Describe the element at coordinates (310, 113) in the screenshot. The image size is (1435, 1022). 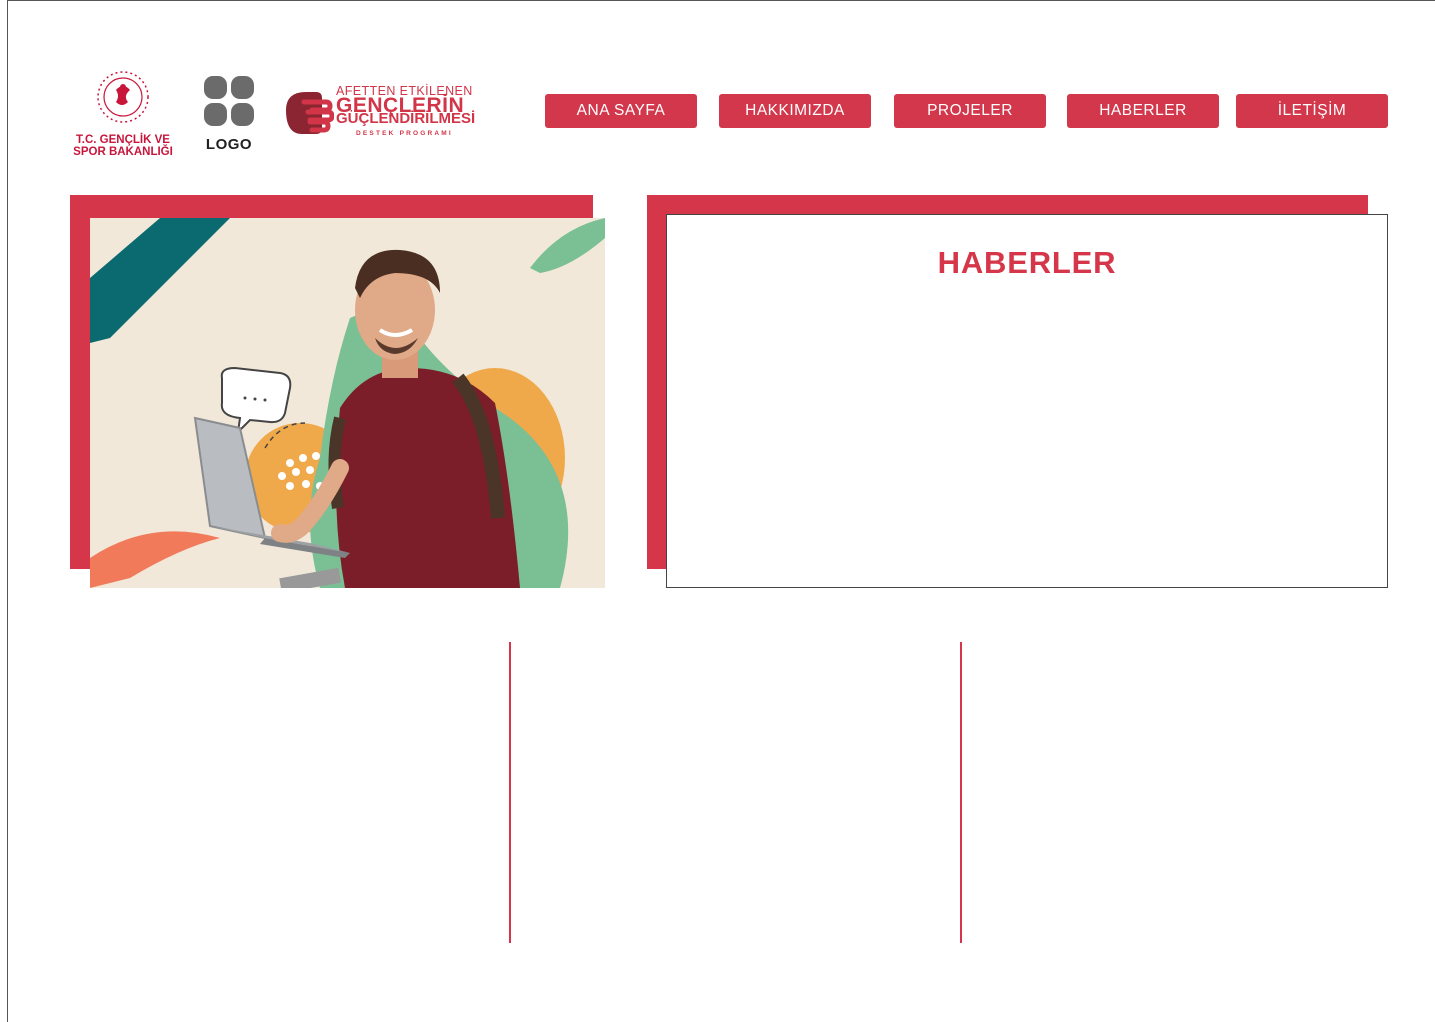
I see `hands-icon` at that location.